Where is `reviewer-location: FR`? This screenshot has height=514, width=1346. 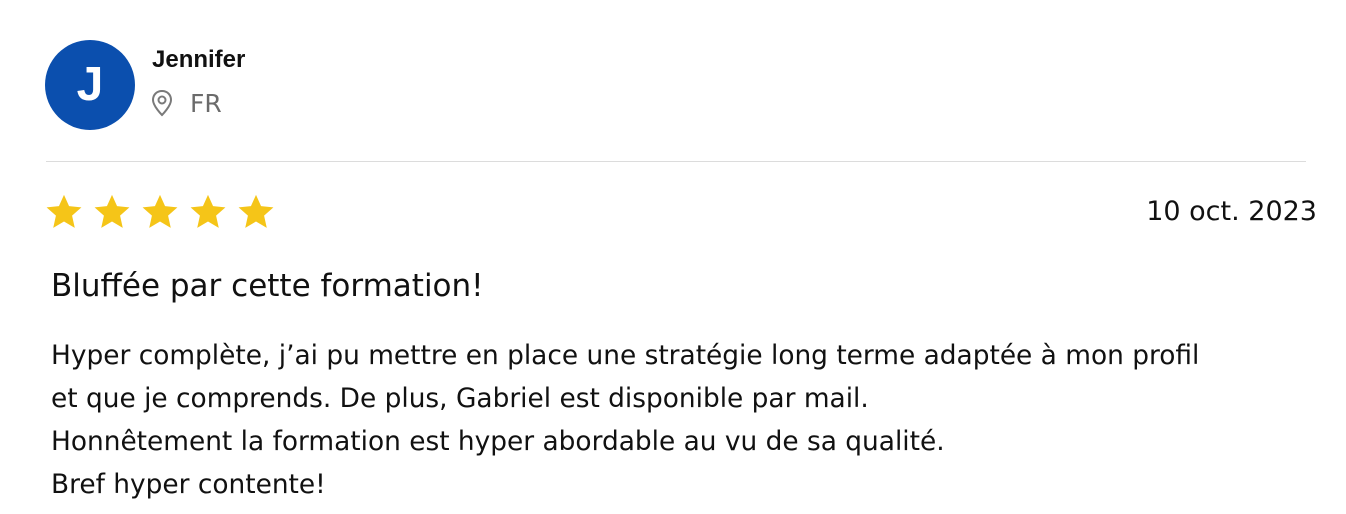 reviewer-location: FR is located at coordinates (186, 103).